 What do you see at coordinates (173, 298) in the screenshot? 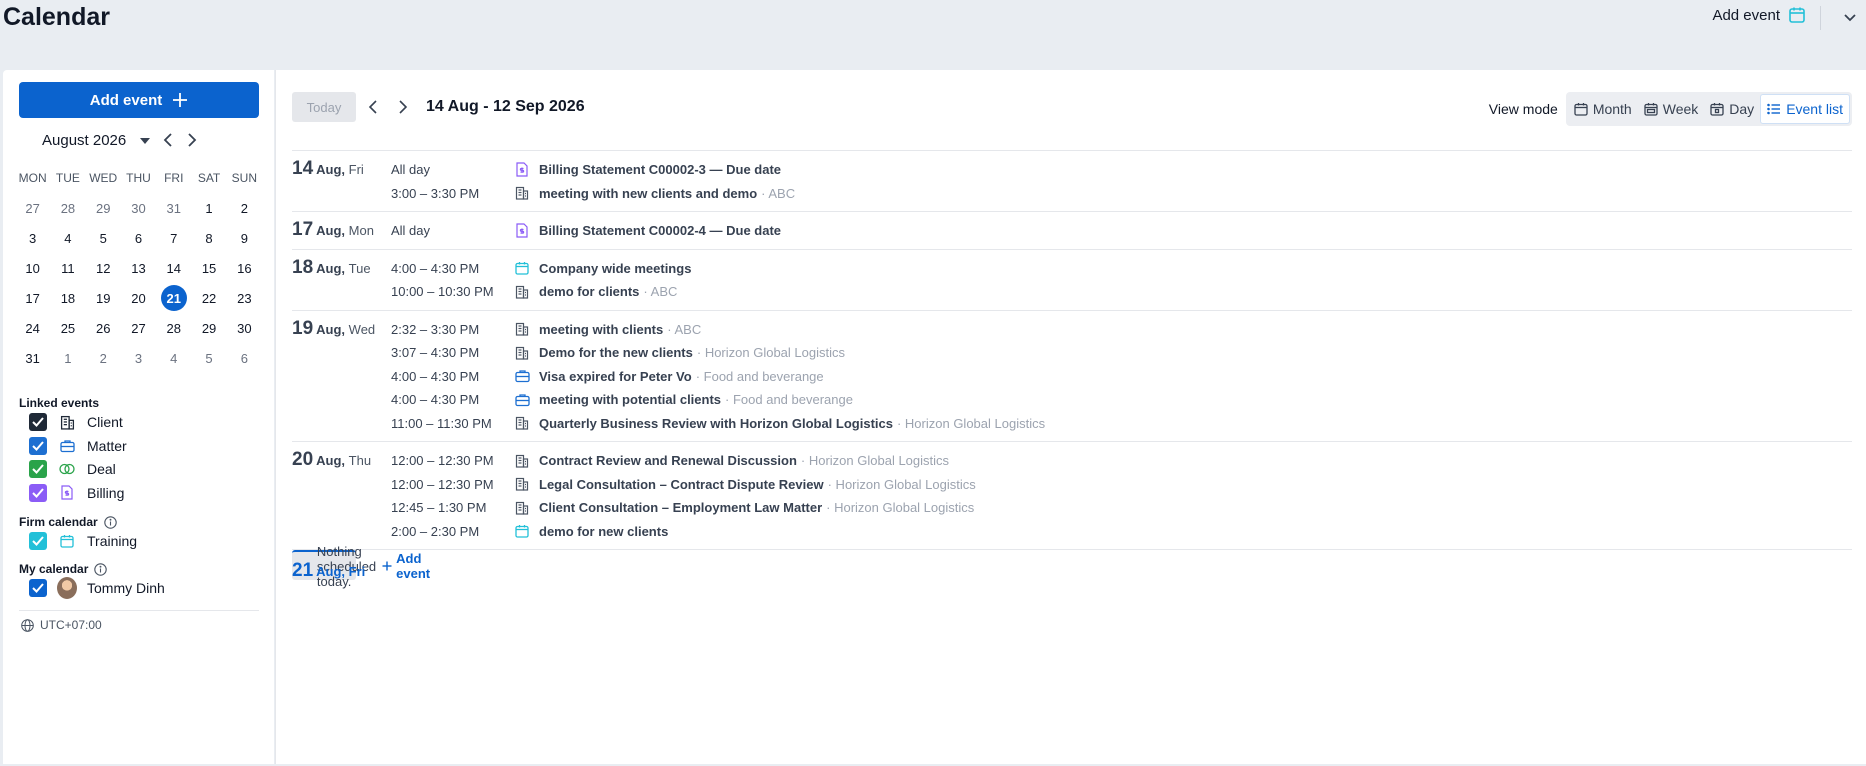
I see `calendar-day-cell: 21` at bounding box center [173, 298].